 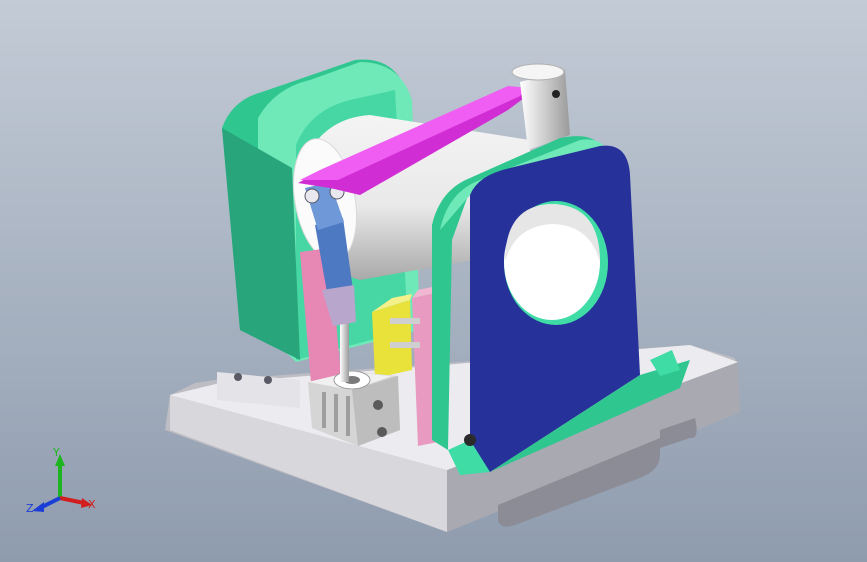 I want to click on y-axis-label: Y, so click(x=56, y=452).